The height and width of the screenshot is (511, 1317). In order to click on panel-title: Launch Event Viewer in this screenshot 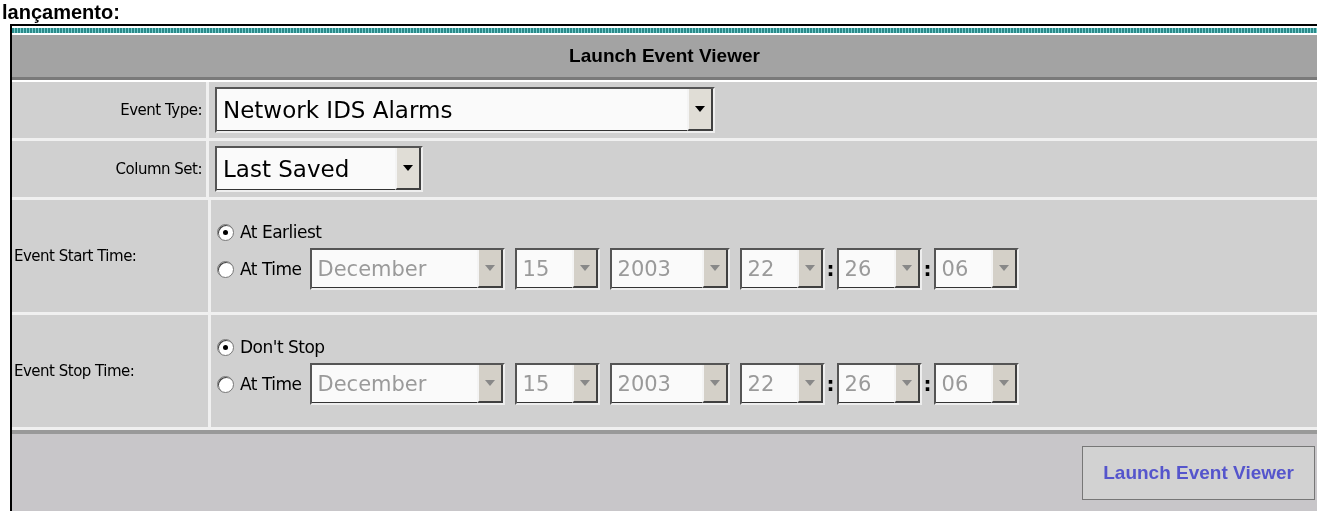, I will do `click(664, 57)`.